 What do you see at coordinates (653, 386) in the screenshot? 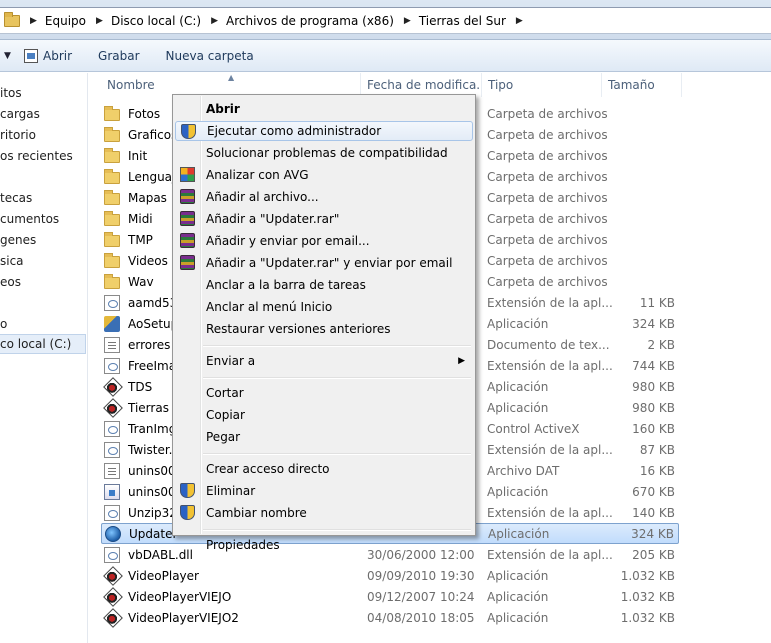
I see `file-size: 980 KB` at bounding box center [653, 386].